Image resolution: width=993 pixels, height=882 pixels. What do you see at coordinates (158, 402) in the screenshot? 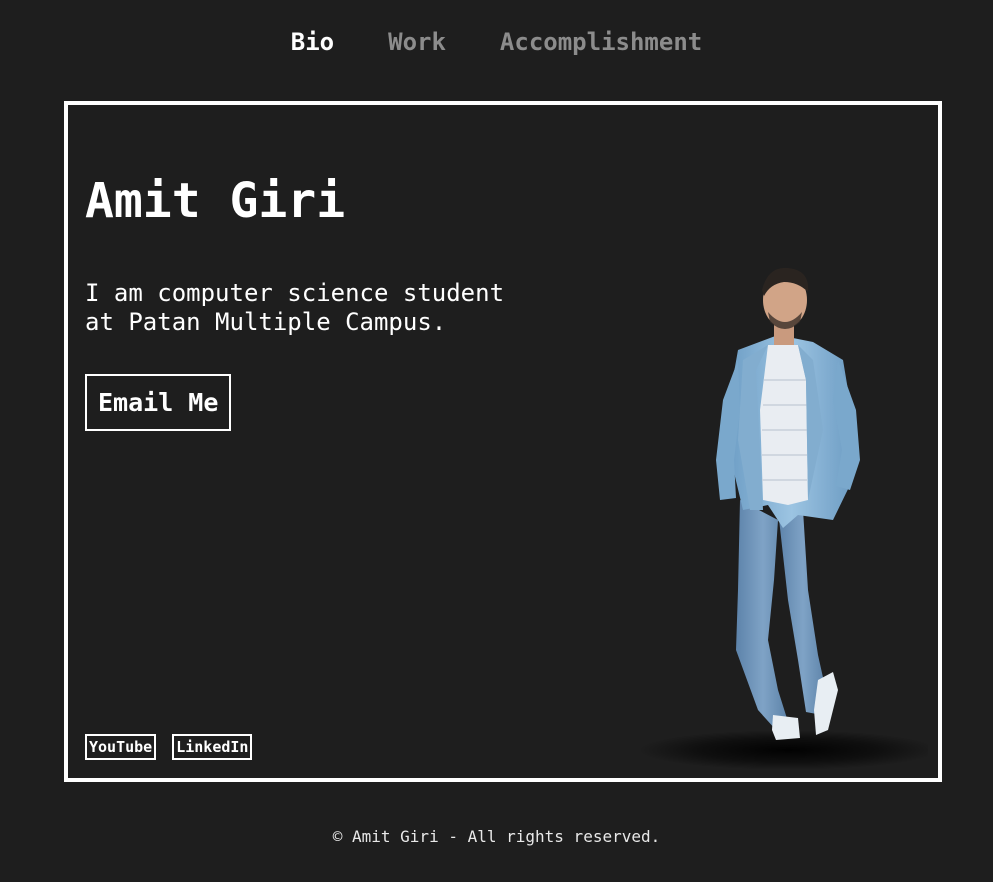
I see `email-me-button: Email Me` at bounding box center [158, 402].